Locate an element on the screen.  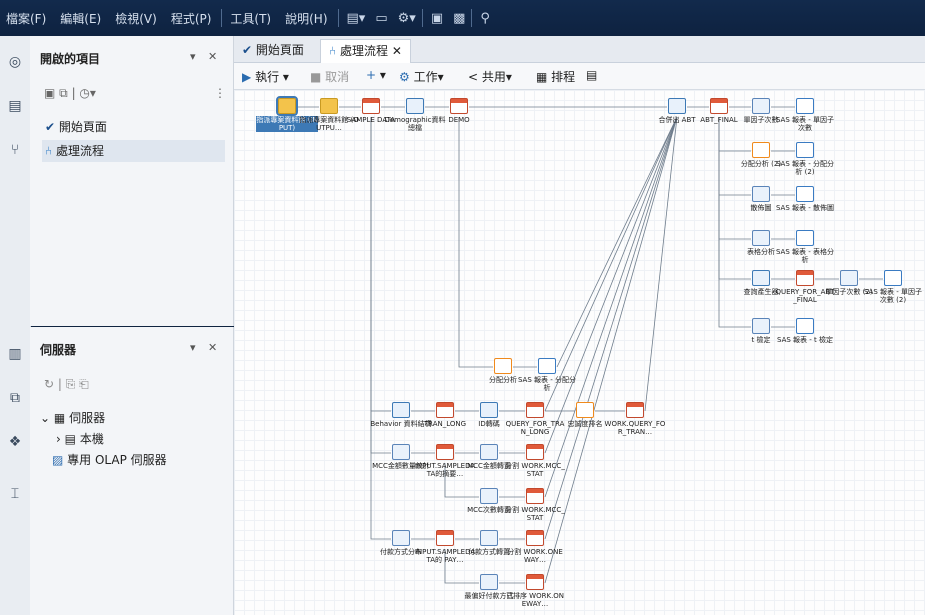
connect-icon: ⎗ is located at coordinates (84, 384).